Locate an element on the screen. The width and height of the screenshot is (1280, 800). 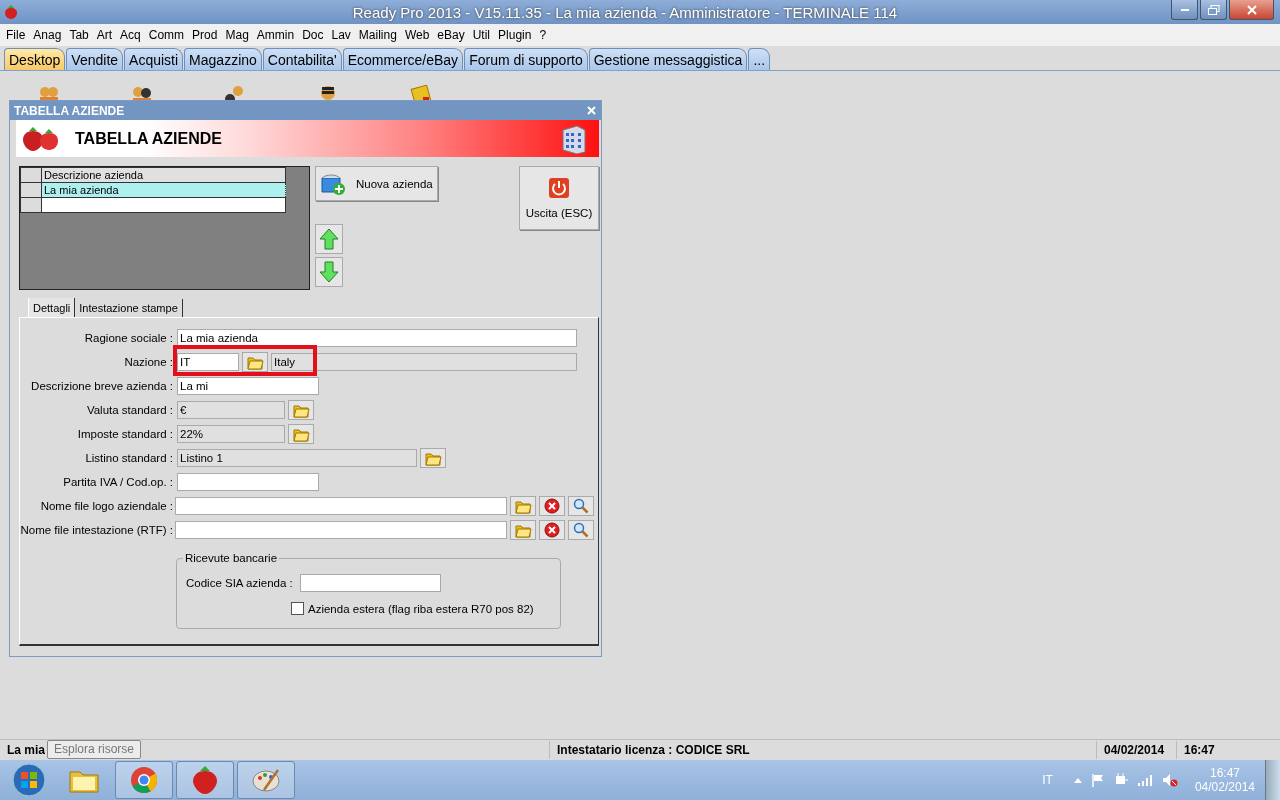
tab: Ecommerce/eBay is located at coordinates (403, 59).